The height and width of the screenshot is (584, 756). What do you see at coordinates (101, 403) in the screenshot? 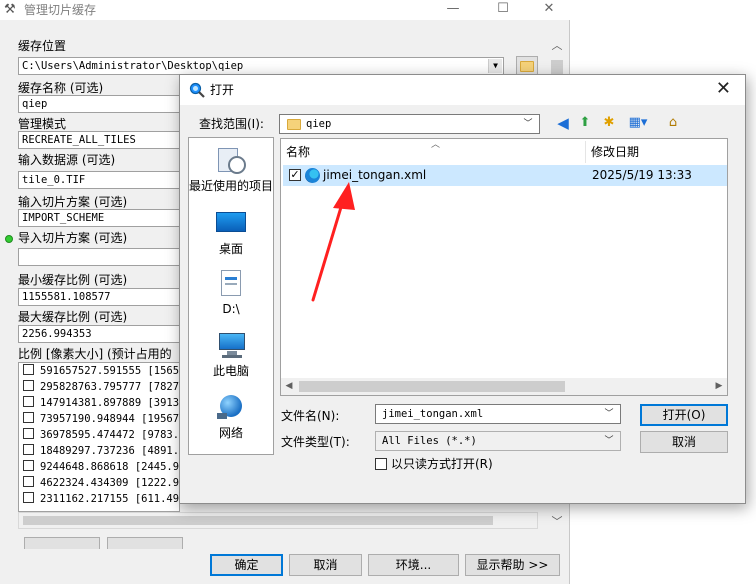
I see `list-item: 147914381.897889 [39135` at bounding box center [101, 403].